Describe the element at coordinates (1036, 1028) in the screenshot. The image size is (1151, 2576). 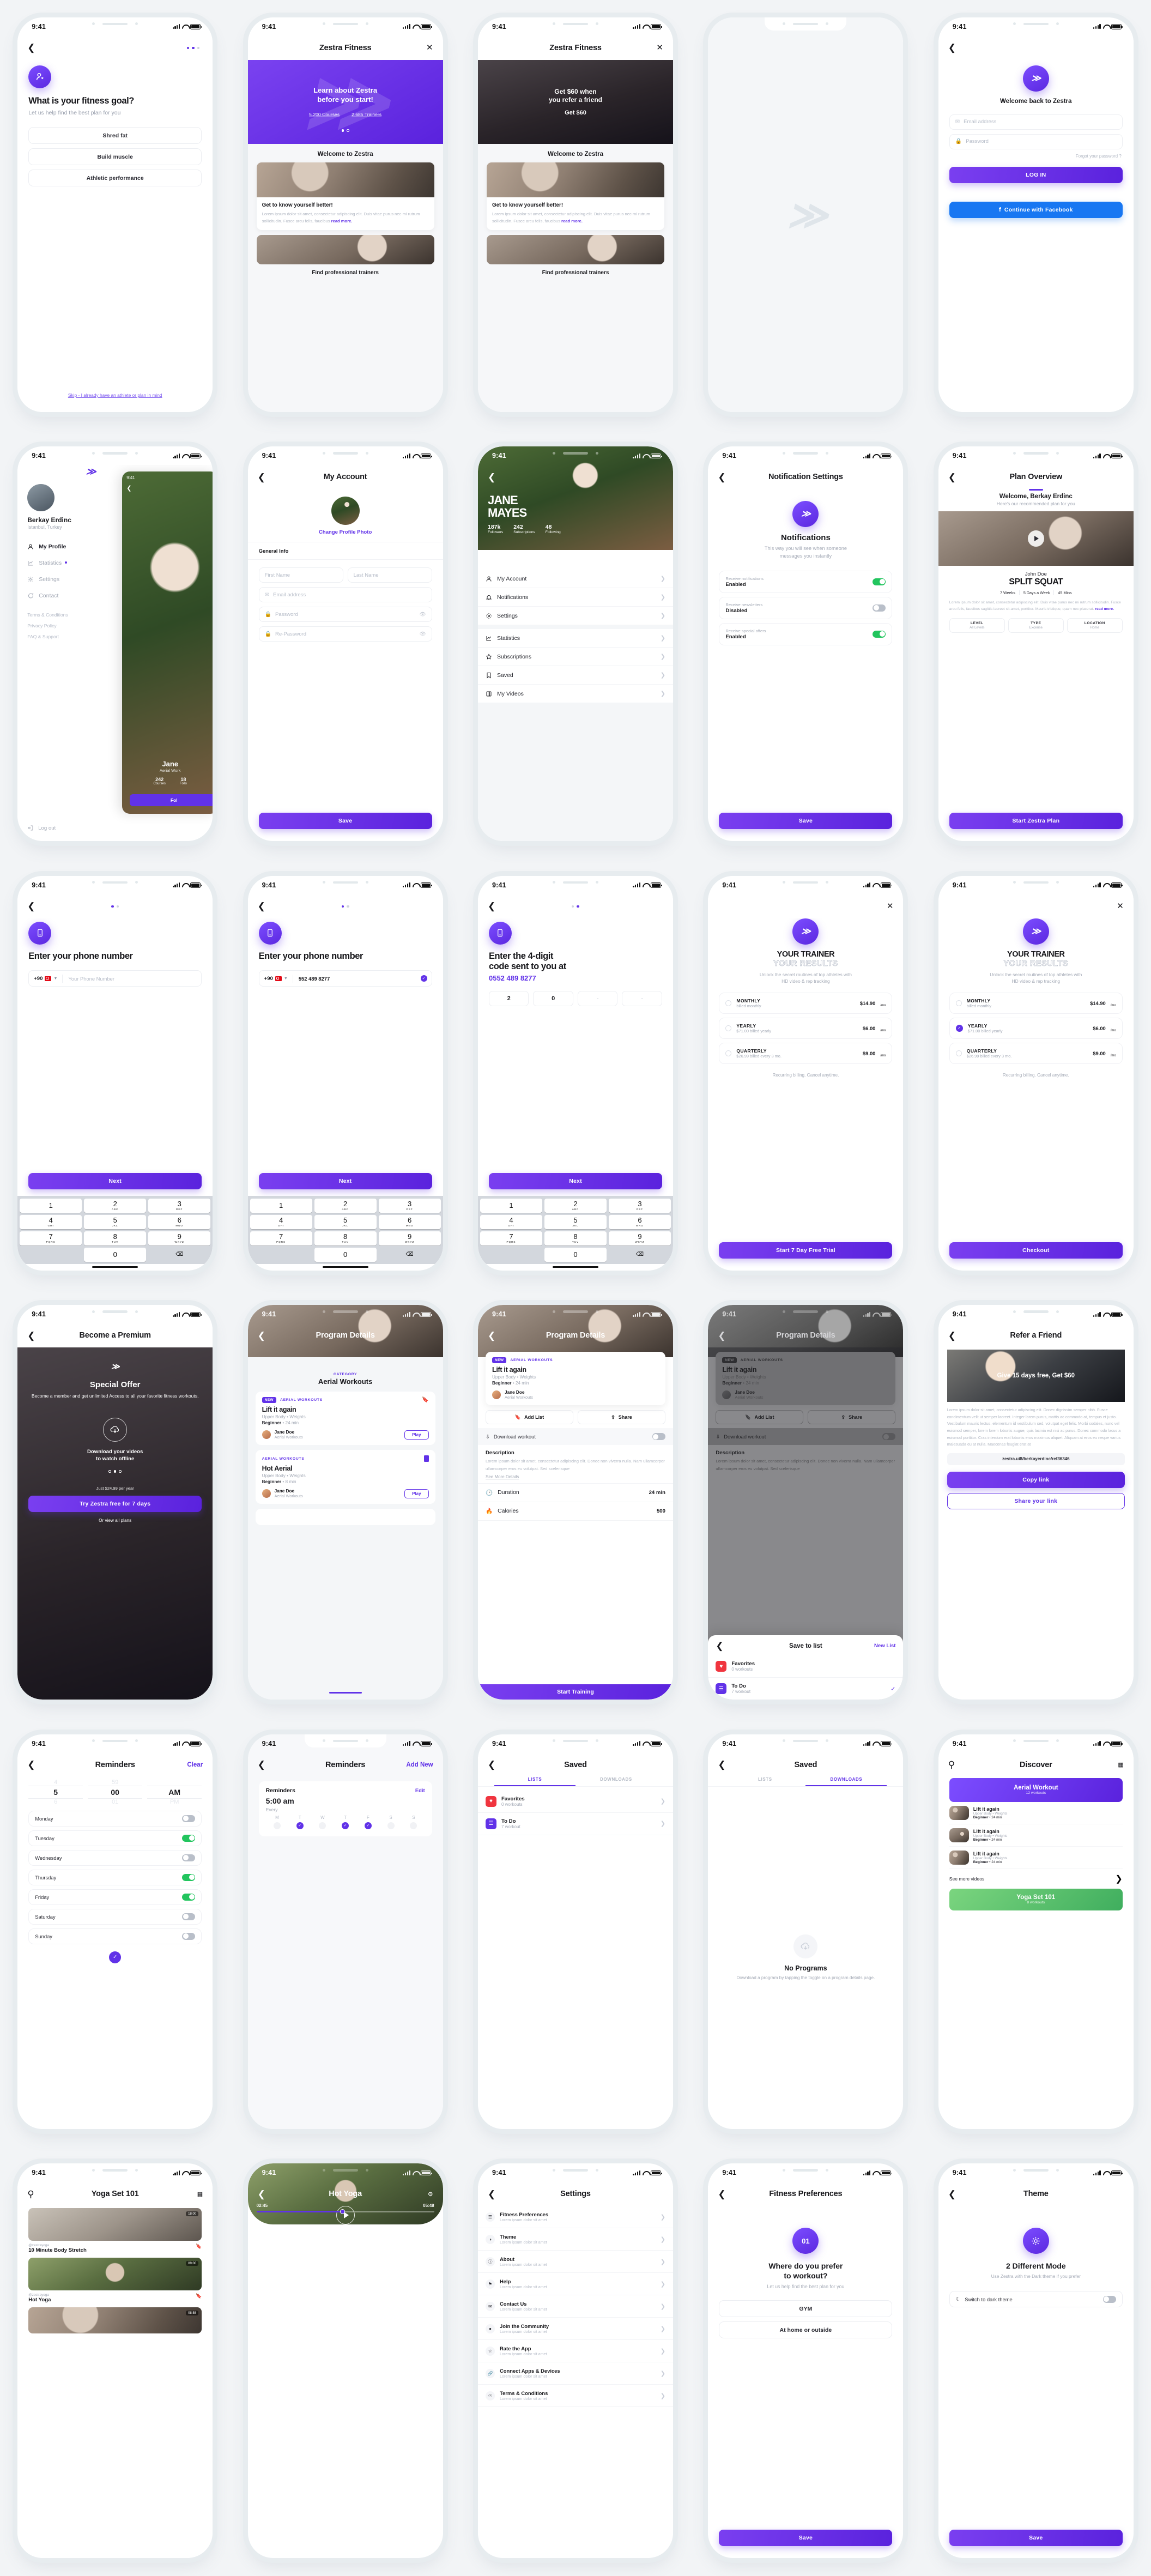
I see `plan-option-yearly: ✓ YEARLY $71.00 billed yearly $6.00/mo` at that location.